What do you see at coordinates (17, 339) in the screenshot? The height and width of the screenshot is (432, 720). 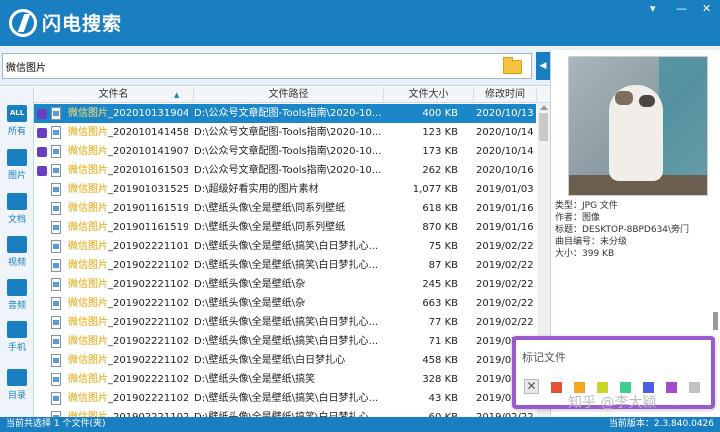 I see `sidebar-item-phone: 手机` at bounding box center [17, 339].